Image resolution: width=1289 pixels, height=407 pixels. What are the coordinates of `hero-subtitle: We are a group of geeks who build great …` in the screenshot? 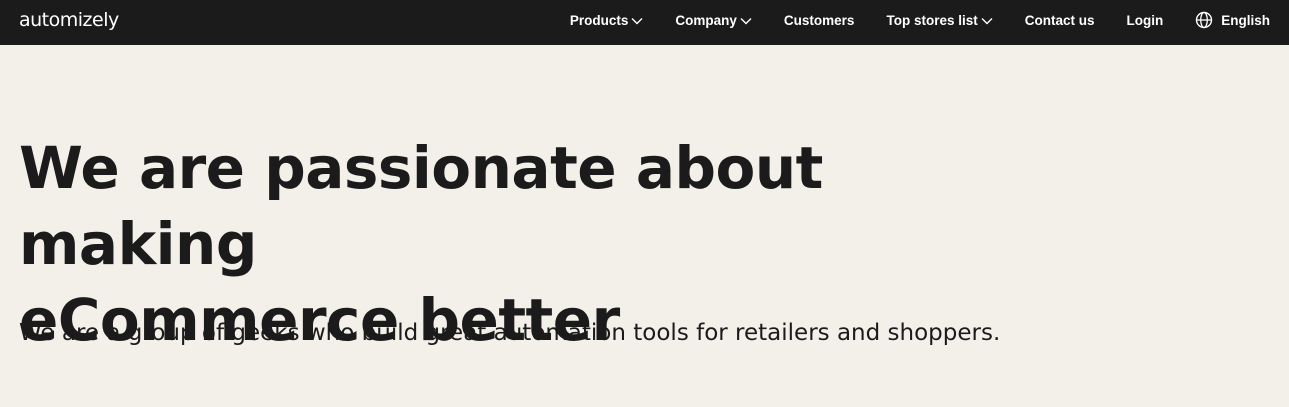 It's located at (510, 333).